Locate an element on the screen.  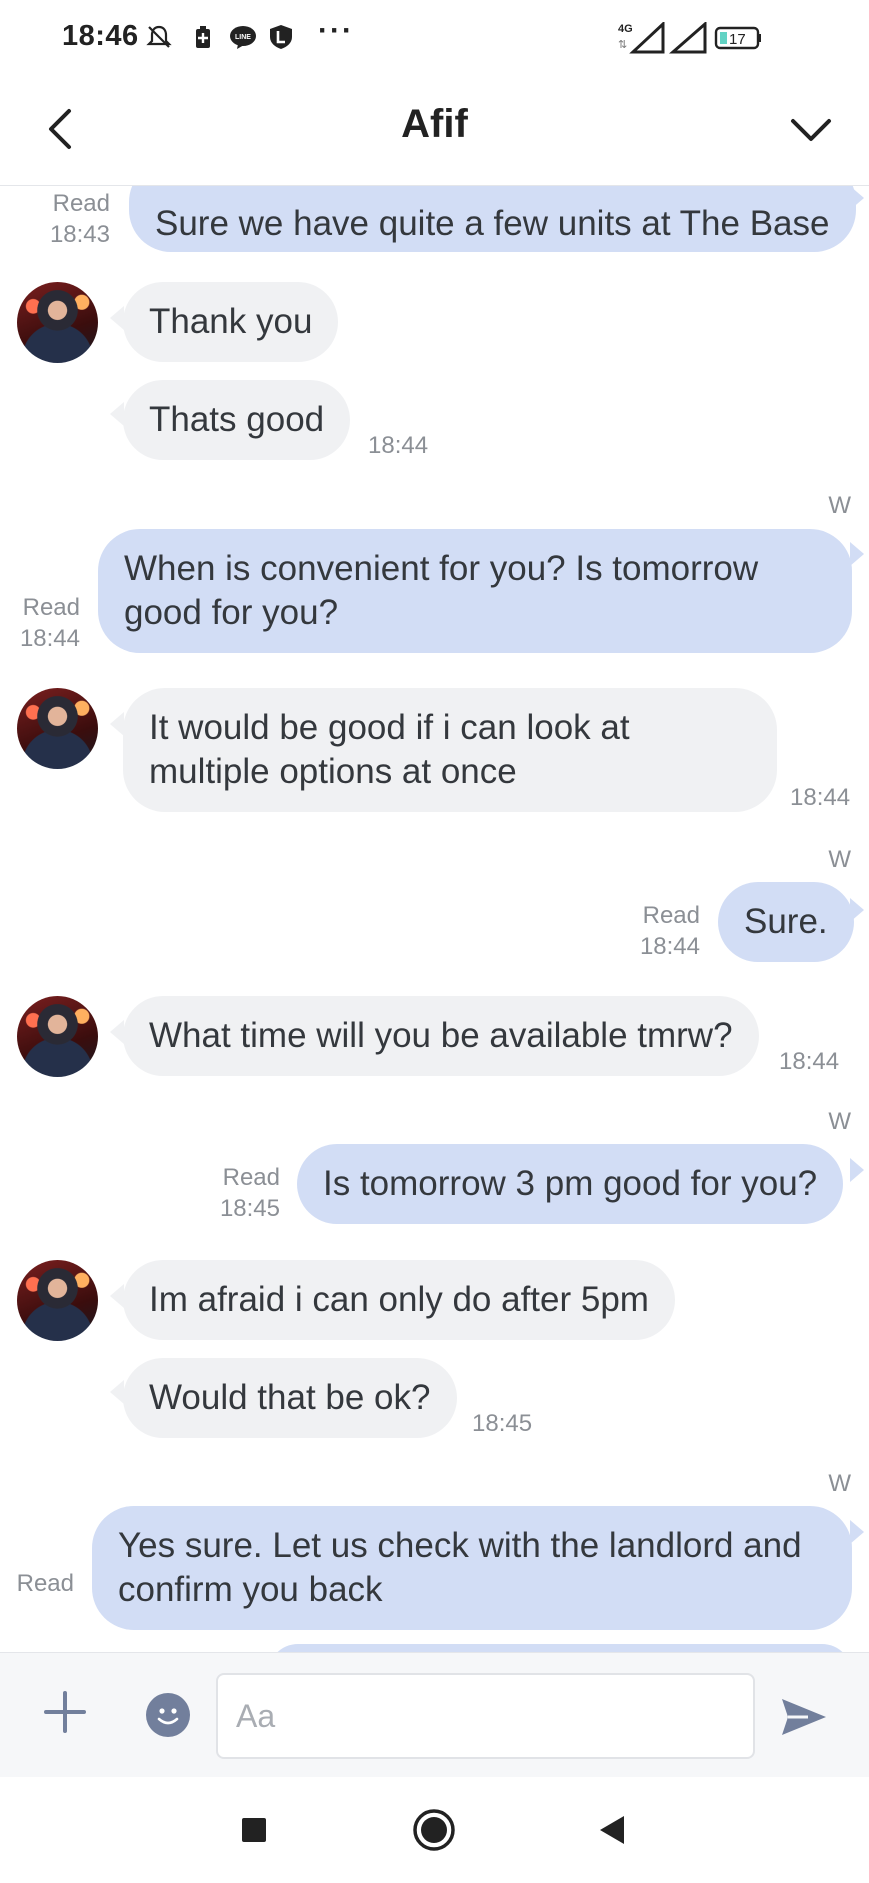
triangle-back-icon is located at coordinates (612, 1830).